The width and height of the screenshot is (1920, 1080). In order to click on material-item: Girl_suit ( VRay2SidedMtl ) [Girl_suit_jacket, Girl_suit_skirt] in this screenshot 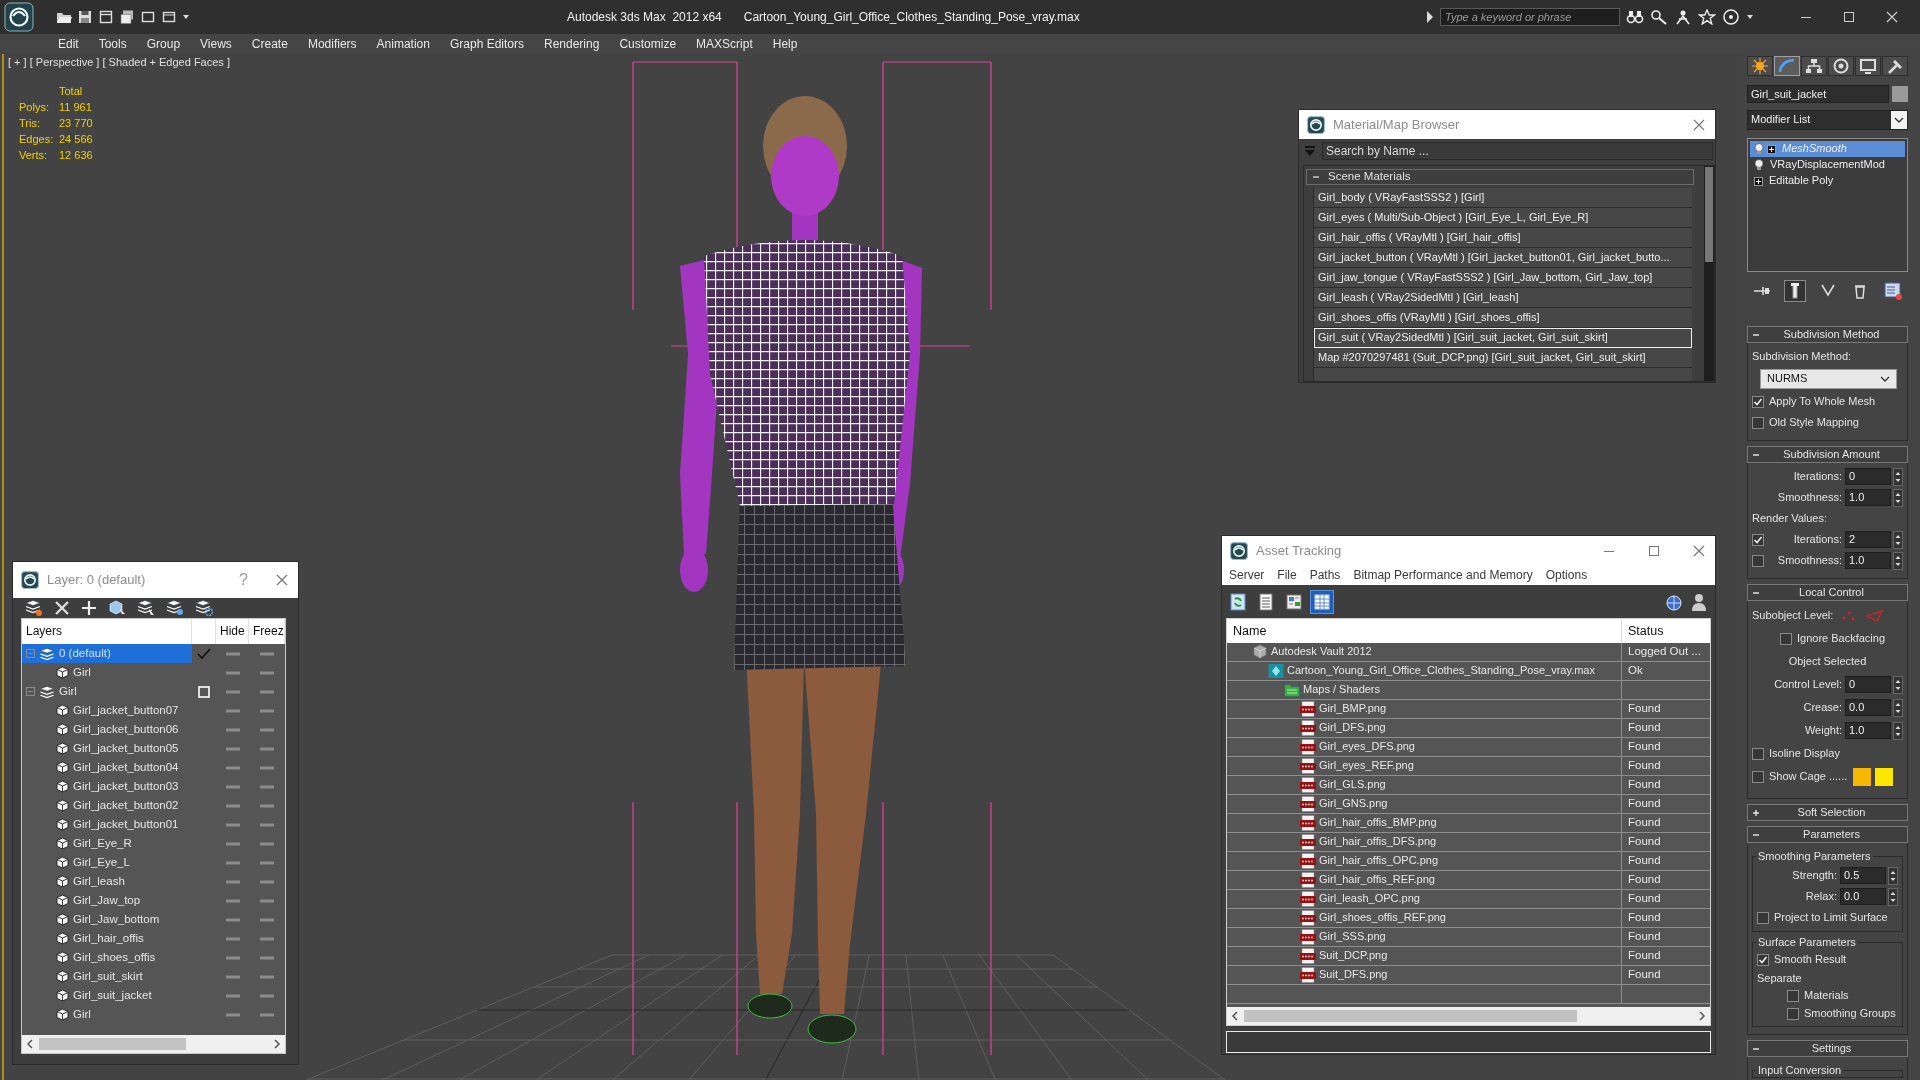, I will do `click(1503, 338)`.